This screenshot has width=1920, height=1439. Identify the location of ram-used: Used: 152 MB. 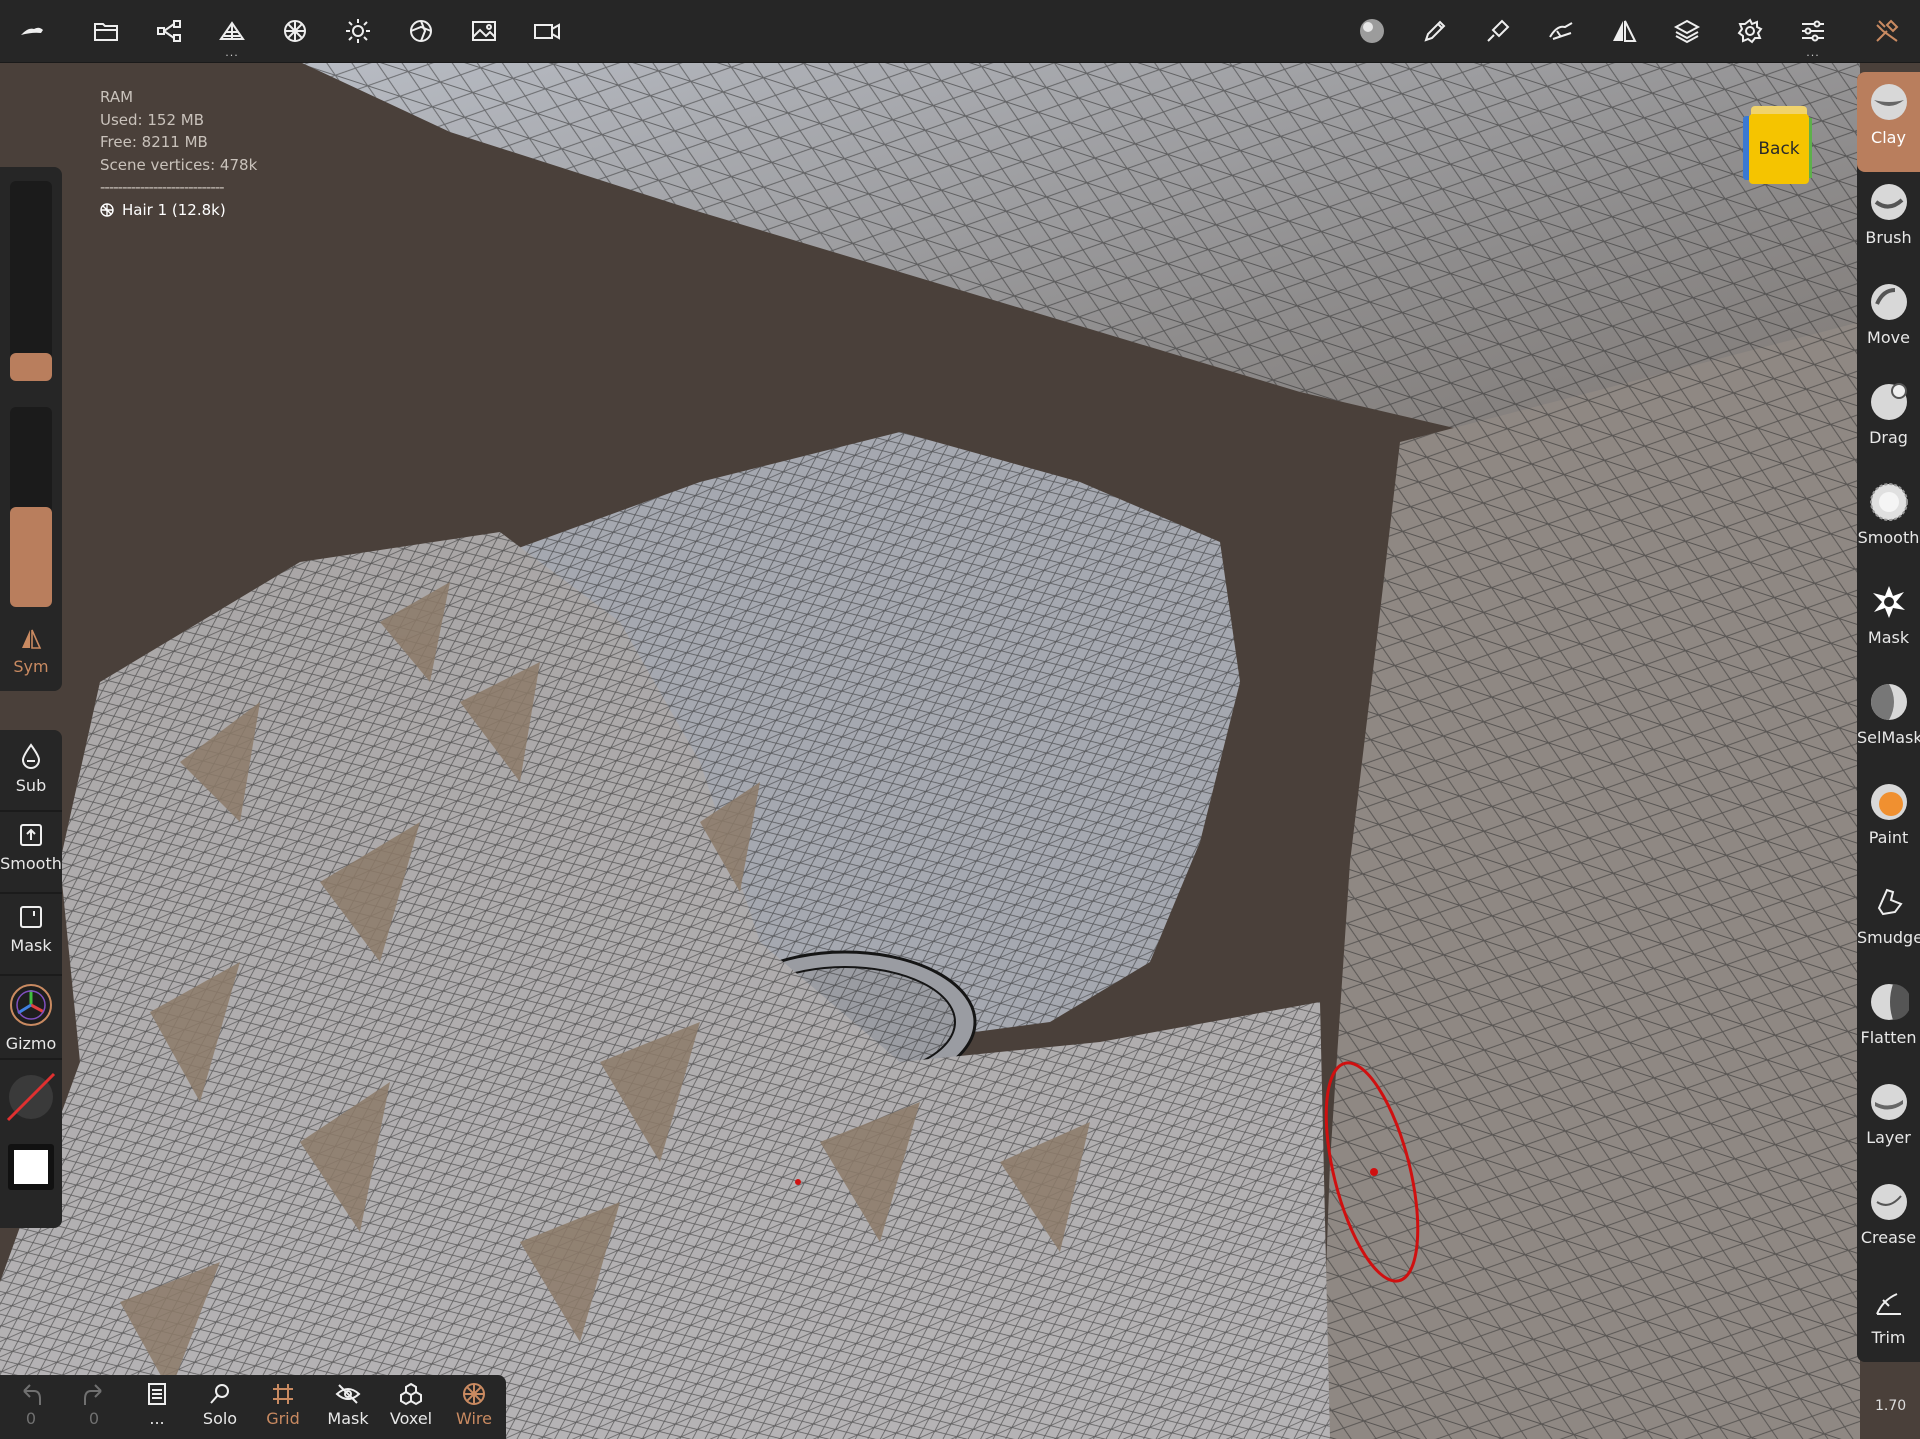
(152, 119).